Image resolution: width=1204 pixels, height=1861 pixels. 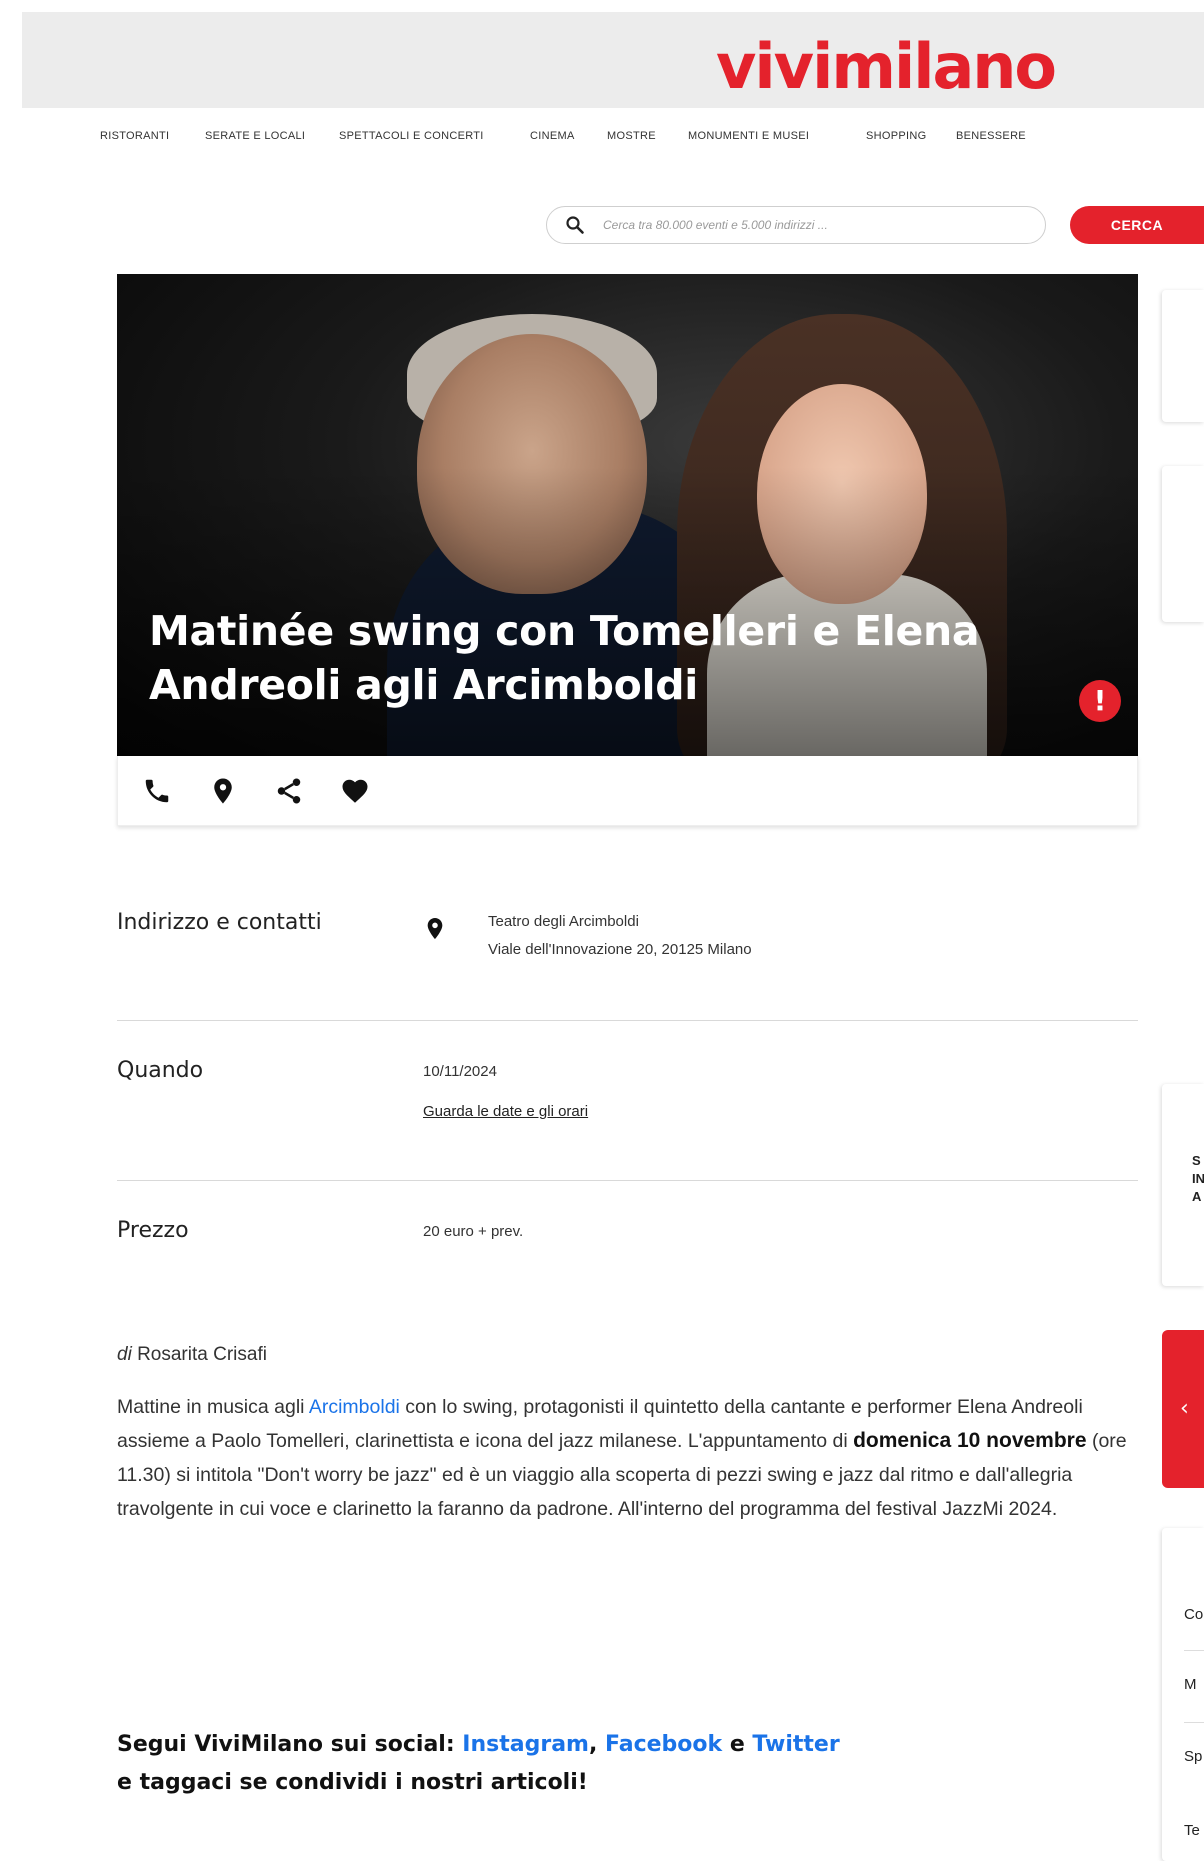 I want to click on top-banner: vivimilano, so click(x=613, y=60).